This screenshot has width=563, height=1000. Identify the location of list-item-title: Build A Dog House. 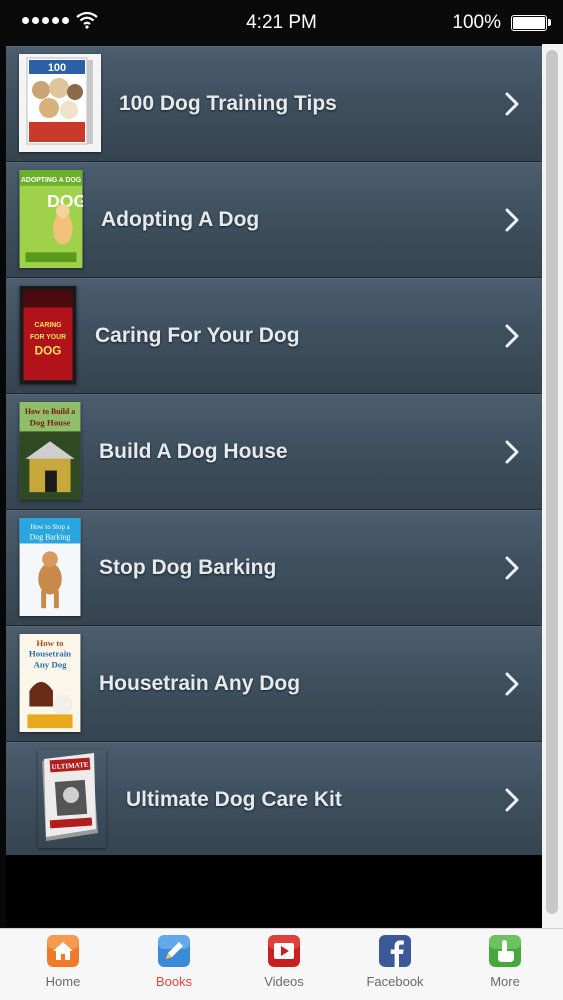
(193, 451).